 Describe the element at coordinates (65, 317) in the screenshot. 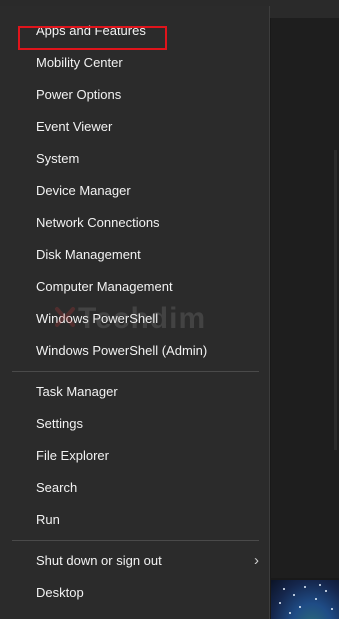

I see `watermark-logo-icon` at that location.